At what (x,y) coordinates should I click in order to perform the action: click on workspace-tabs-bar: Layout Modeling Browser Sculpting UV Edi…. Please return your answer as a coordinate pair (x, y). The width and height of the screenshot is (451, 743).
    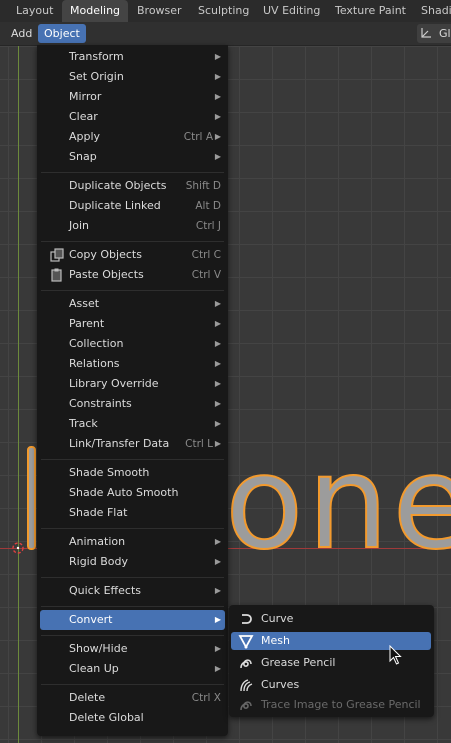
    Looking at the image, I should click on (225, 11).